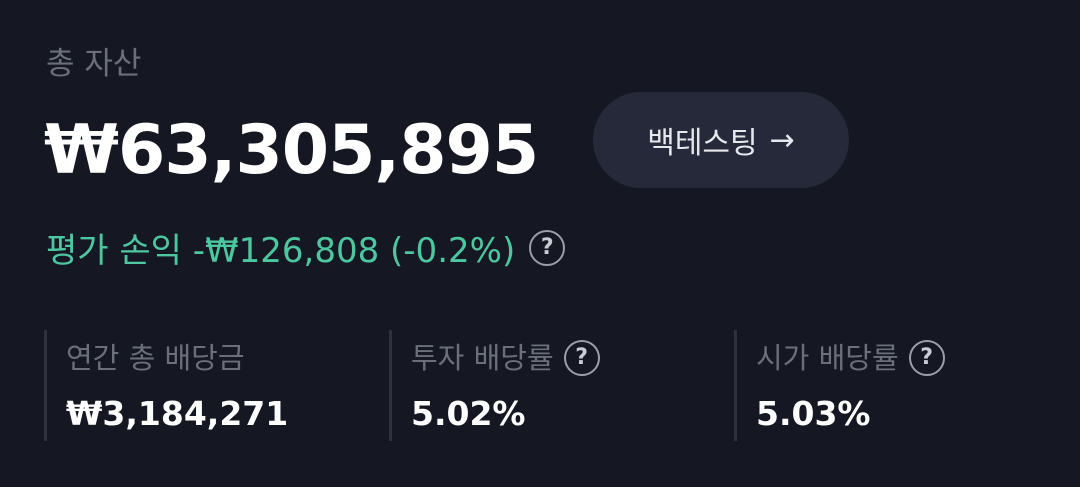  Describe the element at coordinates (926, 358) in the screenshot. I see `market-yield-help-icon: ?` at that location.